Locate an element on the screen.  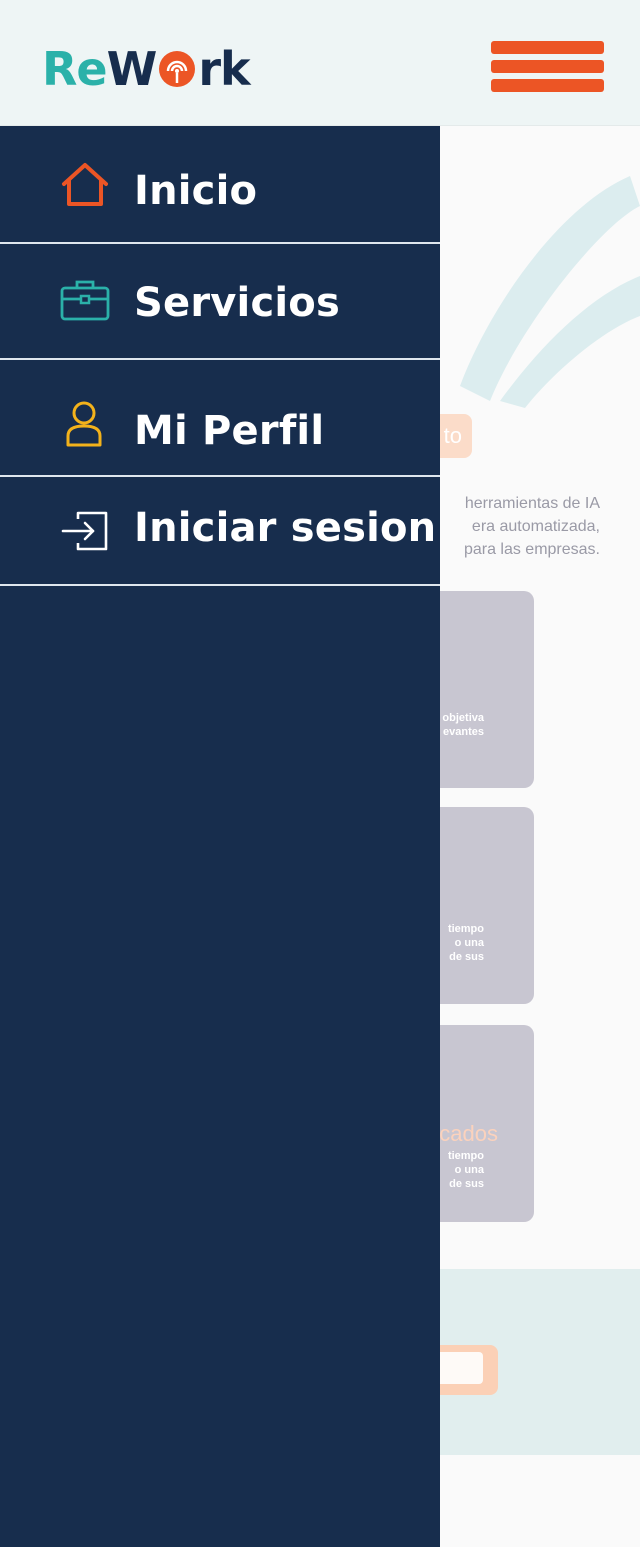
menu-item-iniciar-sesion: Iniciar sesion is located at coordinates (220, 531).